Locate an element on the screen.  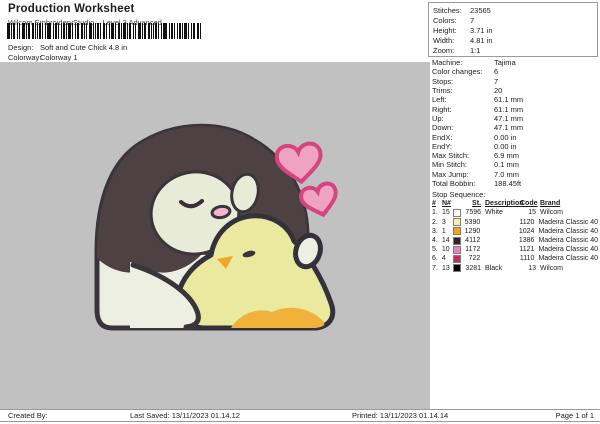
footer-divider-top is located at coordinates (300, 409).